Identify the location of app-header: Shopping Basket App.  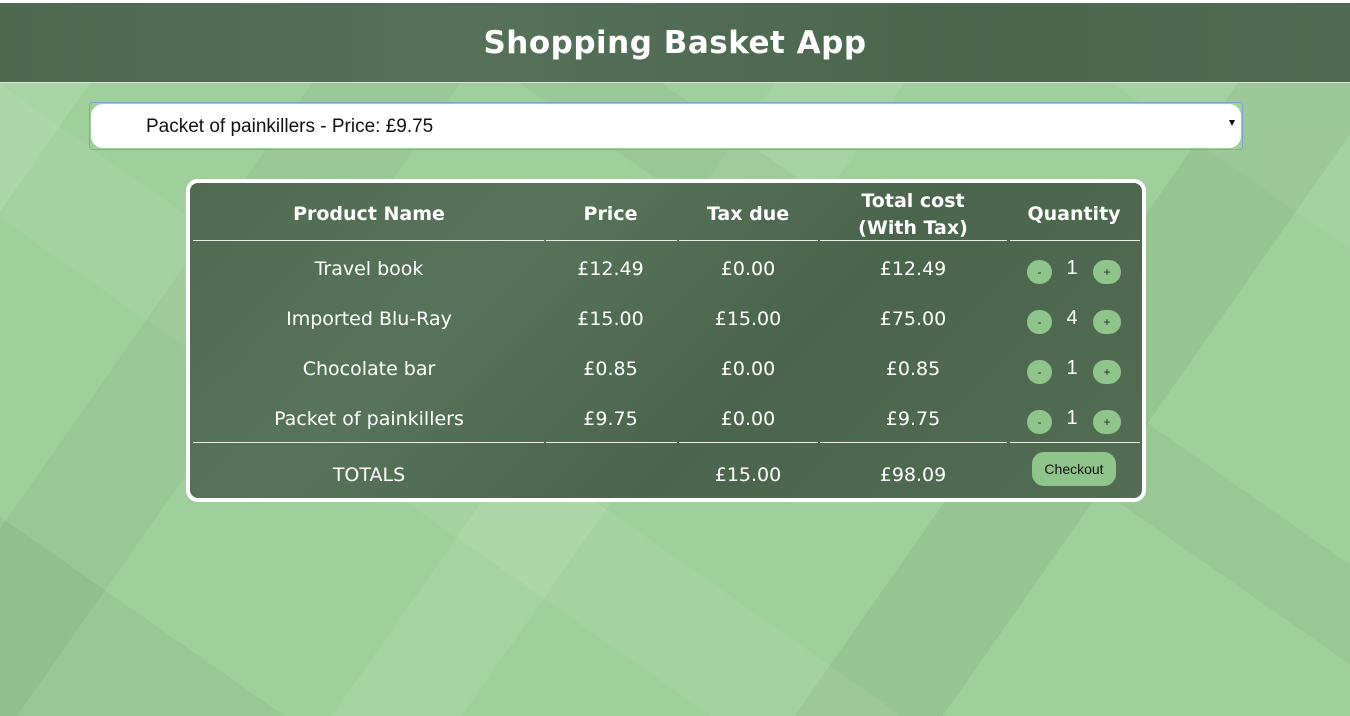
(675, 43).